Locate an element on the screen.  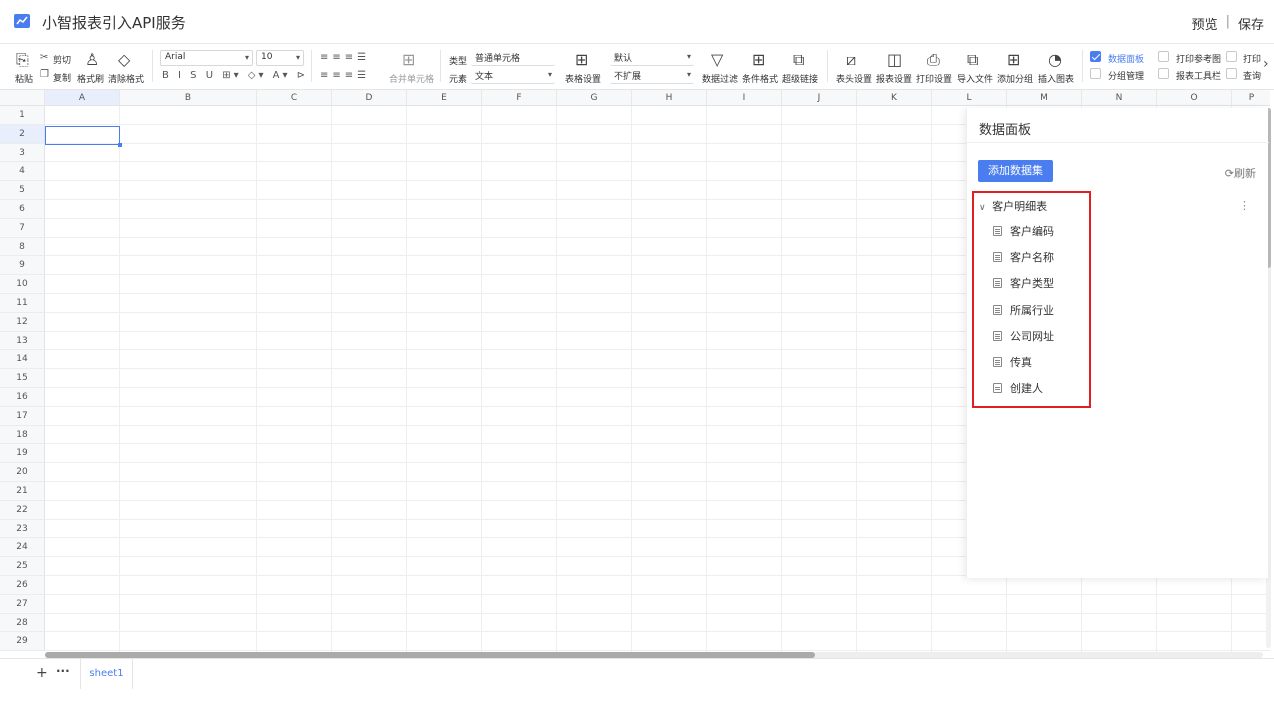
add-dataset-button: 添加数据集 is located at coordinates (1015, 171).